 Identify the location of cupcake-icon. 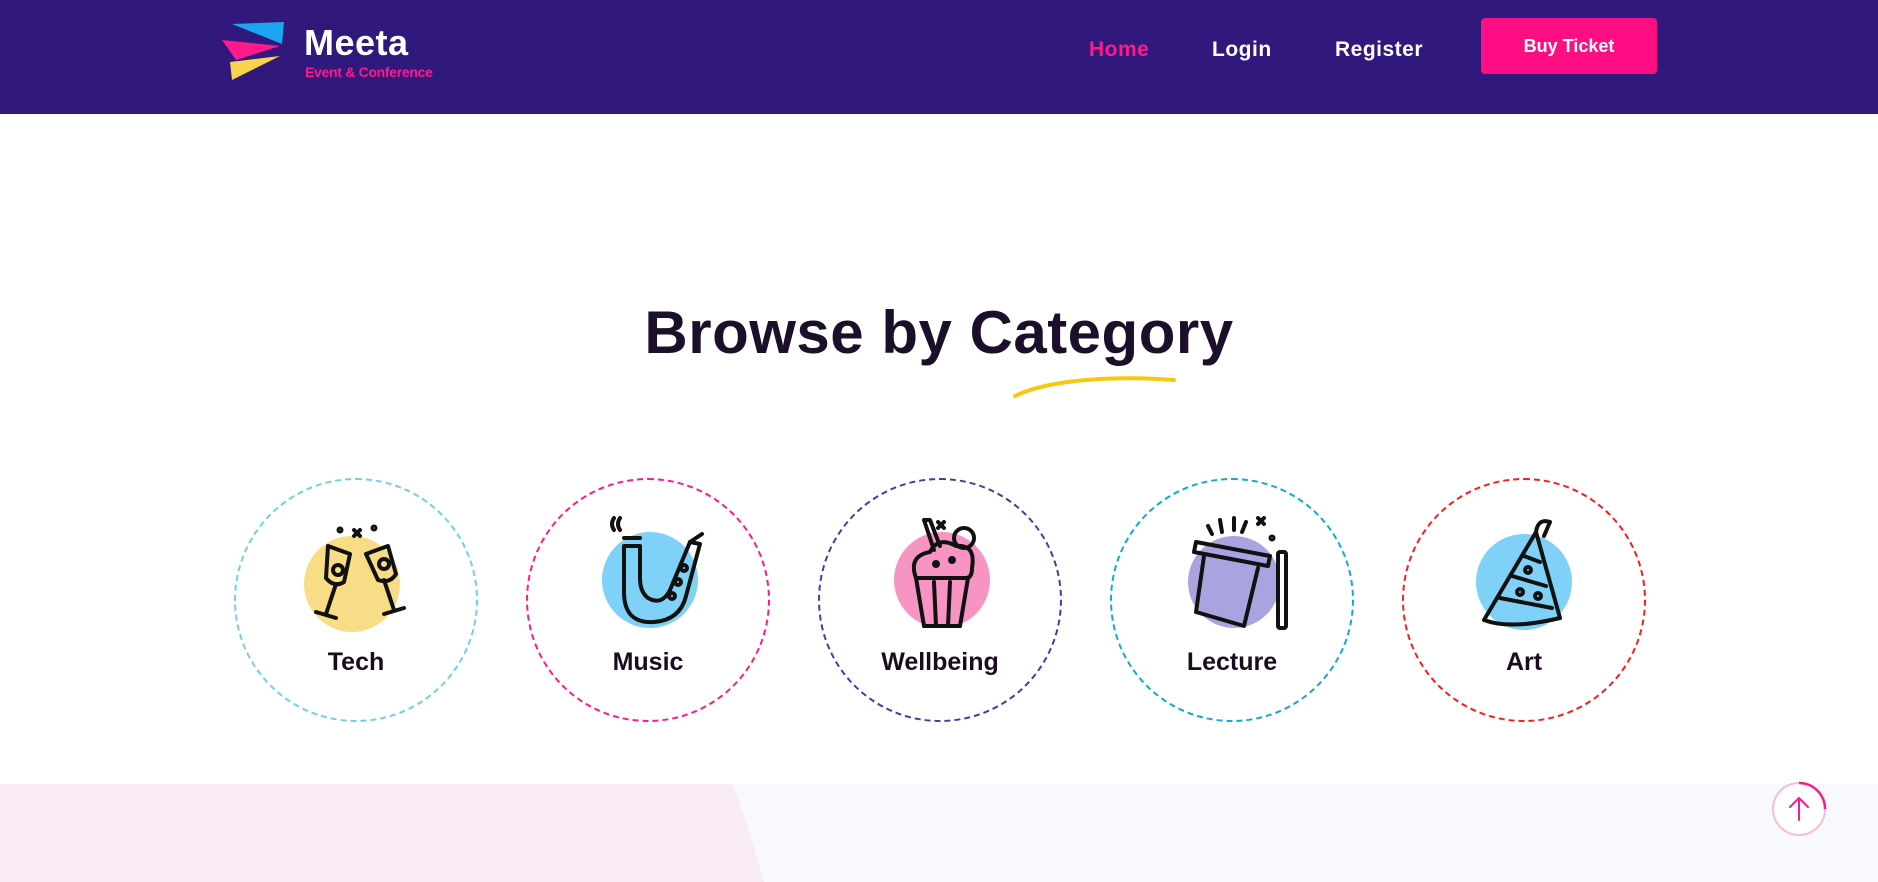
(942, 573).